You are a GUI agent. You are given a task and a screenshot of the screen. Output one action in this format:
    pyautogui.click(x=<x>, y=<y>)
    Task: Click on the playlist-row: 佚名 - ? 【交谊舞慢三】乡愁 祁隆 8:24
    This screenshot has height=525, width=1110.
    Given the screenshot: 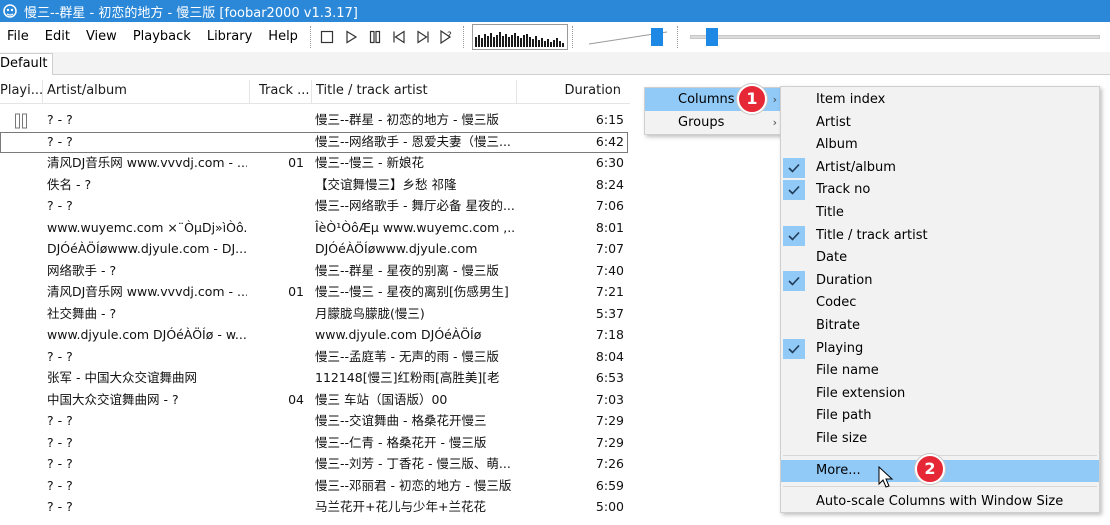 What is the action you would take?
    pyautogui.click(x=314, y=186)
    